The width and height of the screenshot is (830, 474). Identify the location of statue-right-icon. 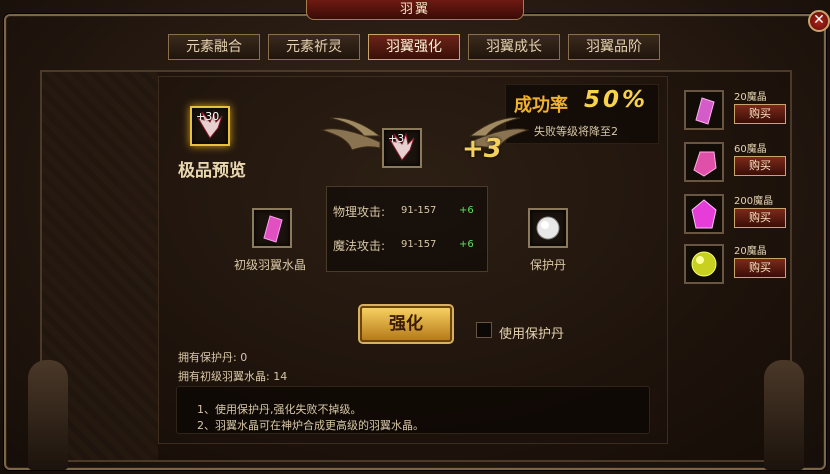
(784, 415).